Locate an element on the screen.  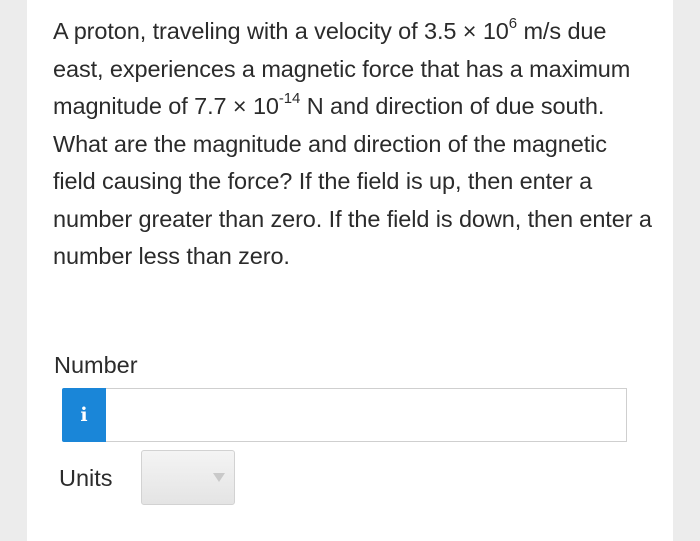
units-dropdown is located at coordinates (188, 477).